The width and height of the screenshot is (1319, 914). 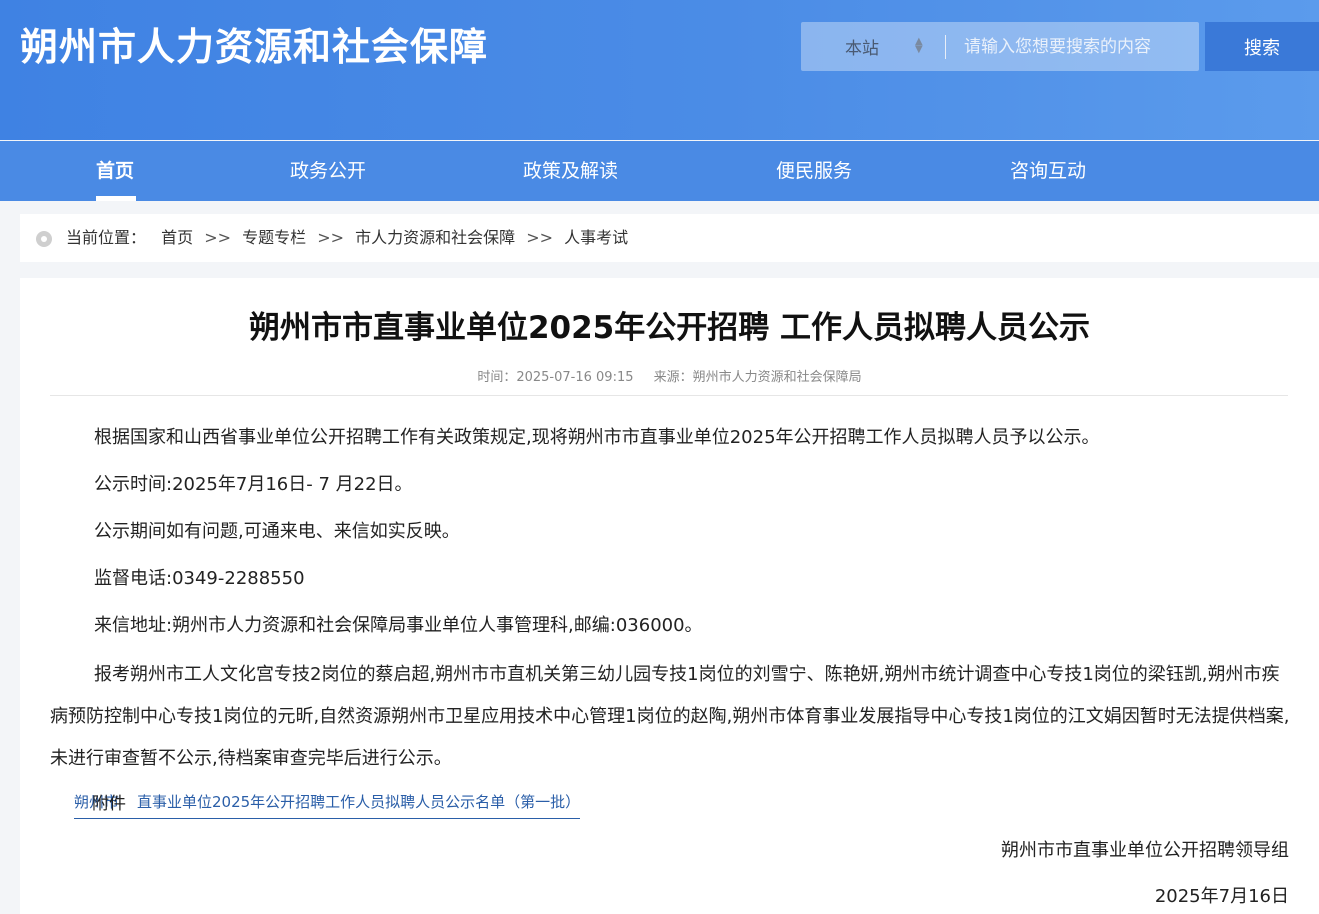 I want to click on breadcrumb-item-home: 首页, so click(x=177, y=237).